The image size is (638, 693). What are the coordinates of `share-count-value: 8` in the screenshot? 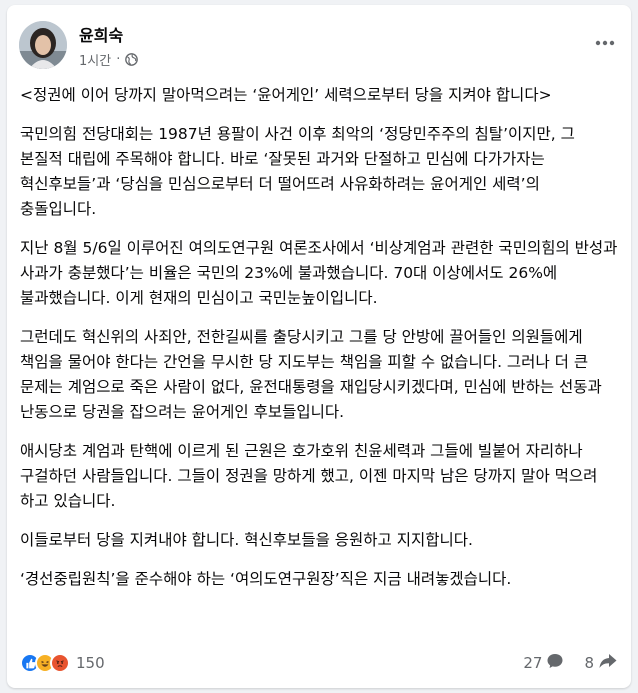 It's located at (589, 663).